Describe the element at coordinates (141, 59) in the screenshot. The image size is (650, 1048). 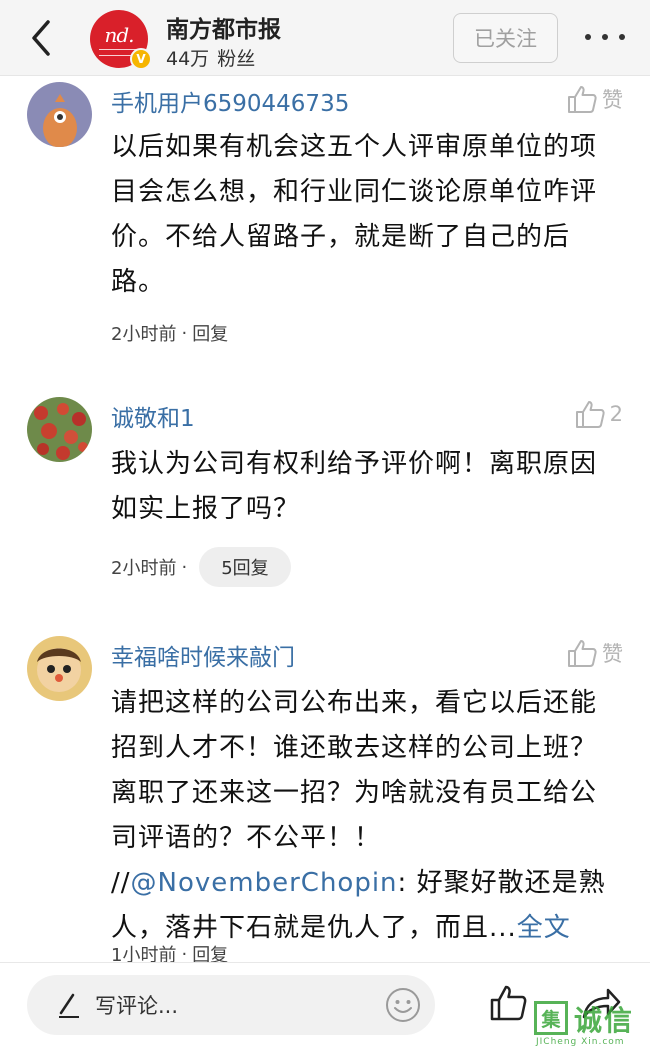
I see `verified-badge-icon: V` at that location.